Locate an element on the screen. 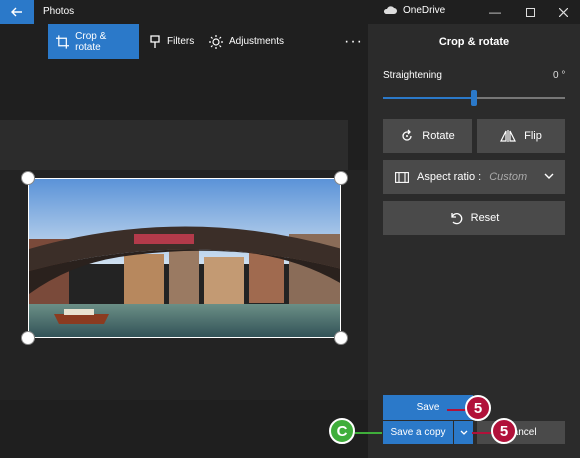 Image resolution: width=580 pixels, height=458 pixels. onedrive-label: OneDrive is located at coordinates (424, 10).